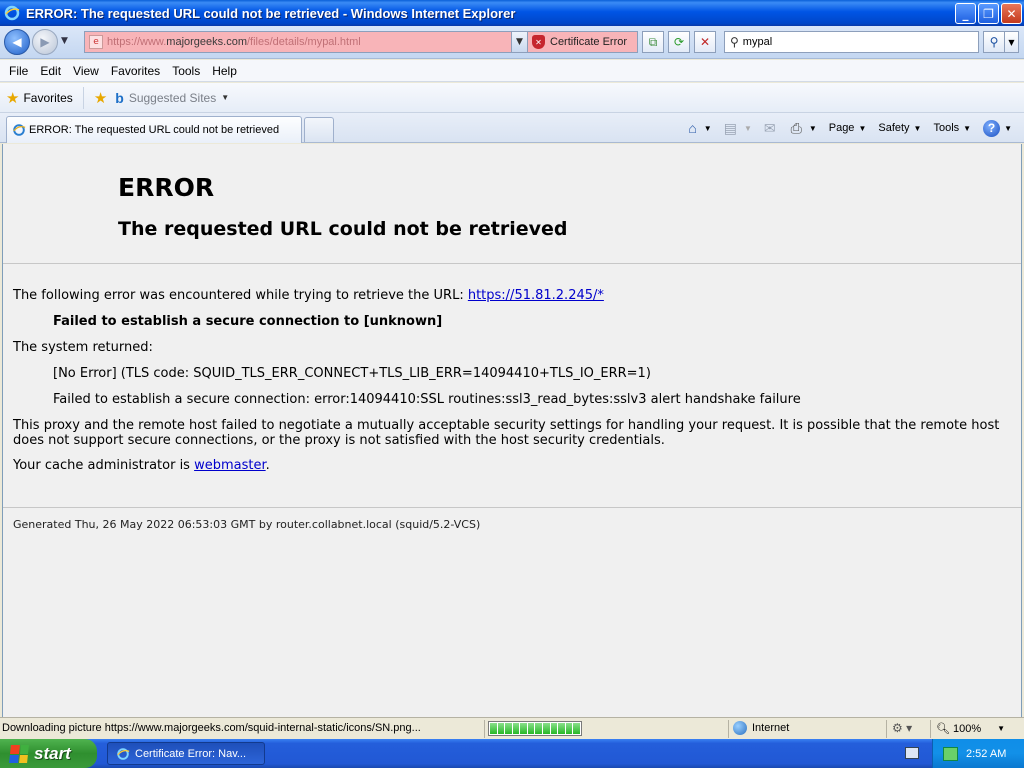 The image size is (1024, 768). Describe the element at coordinates (135, 71) in the screenshot. I see `menu-favorites: Favorites` at that location.